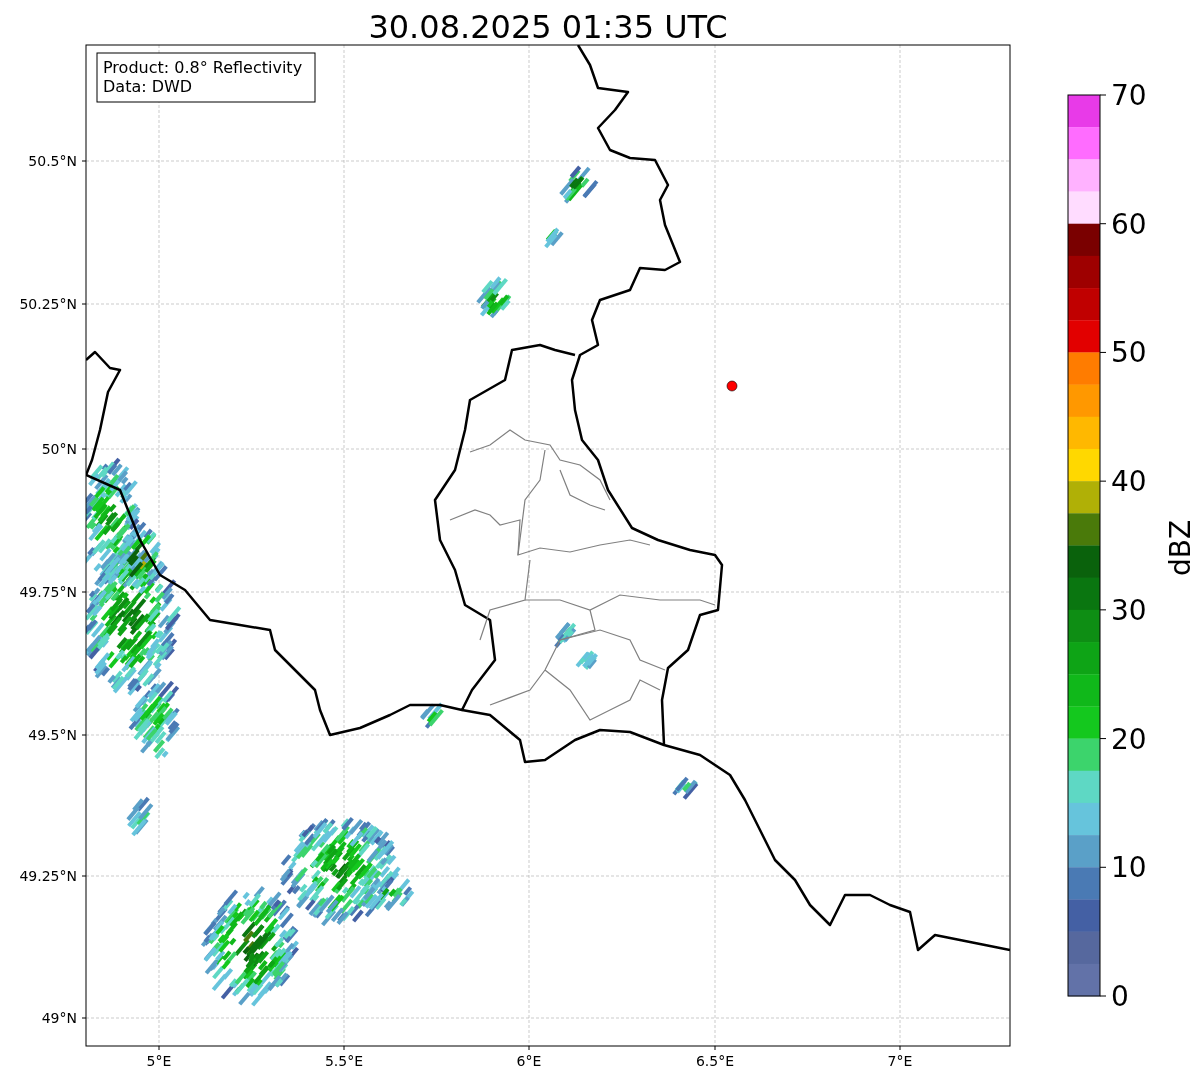 The height and width of the screenshot is (1081, 1202). I want to click on axis-tick-label: 50.25°N, so click(48, 304).